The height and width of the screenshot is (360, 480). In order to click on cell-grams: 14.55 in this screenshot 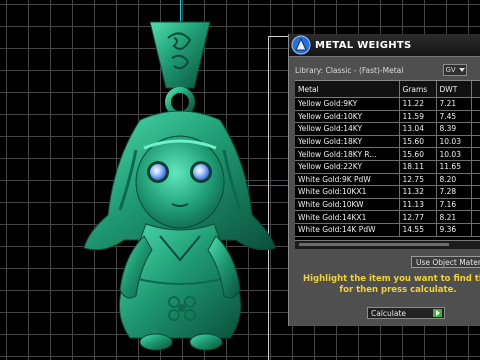, I will do `click(418, 230)`.